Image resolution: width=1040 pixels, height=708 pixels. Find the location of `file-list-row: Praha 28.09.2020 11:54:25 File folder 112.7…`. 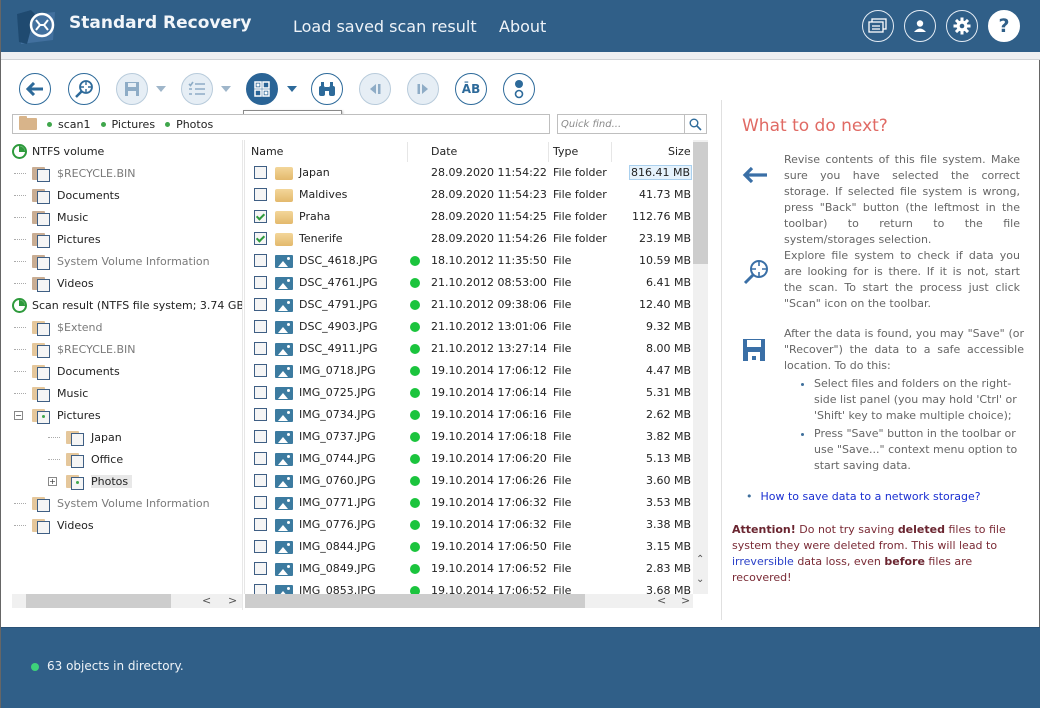

file-list-row: Praha 28.09.2020 11:54:25 File folder 112.7… is located at coordinates (469, 217).